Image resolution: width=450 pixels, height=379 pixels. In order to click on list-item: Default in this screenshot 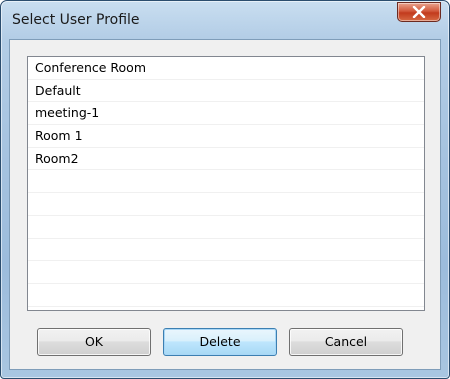, I will do `click(226, 91)`.